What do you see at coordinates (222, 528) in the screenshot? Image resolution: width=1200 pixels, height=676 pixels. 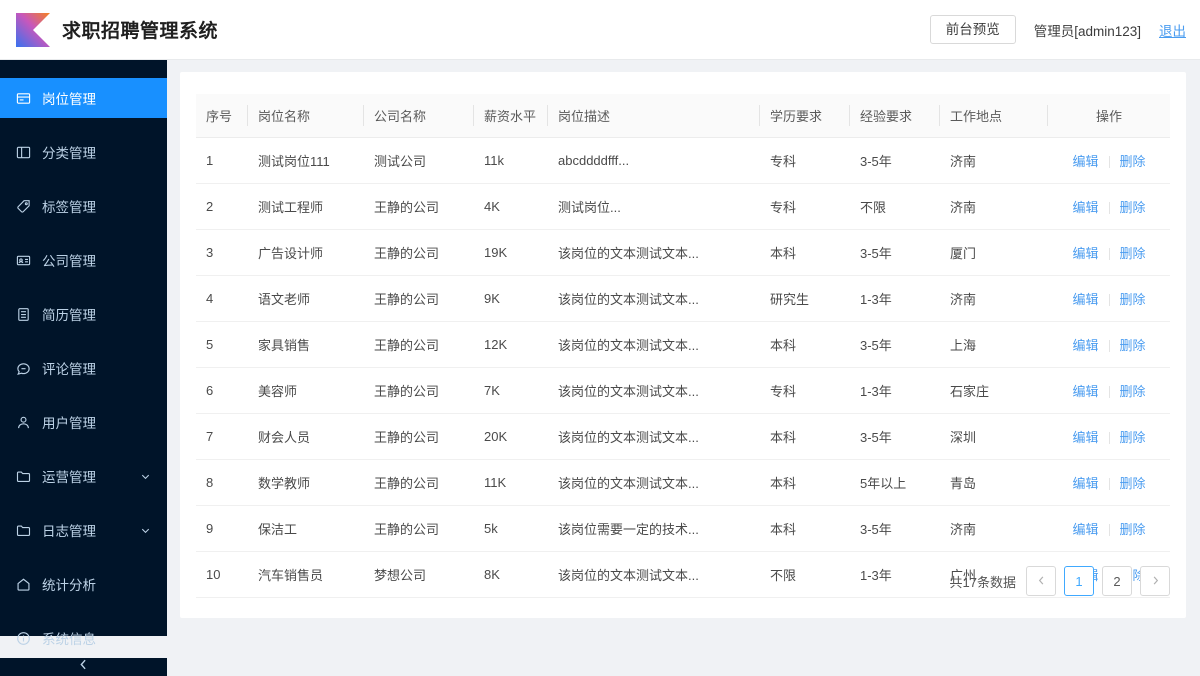 I see `cell-index: 9` at bounding box center [222, 528].